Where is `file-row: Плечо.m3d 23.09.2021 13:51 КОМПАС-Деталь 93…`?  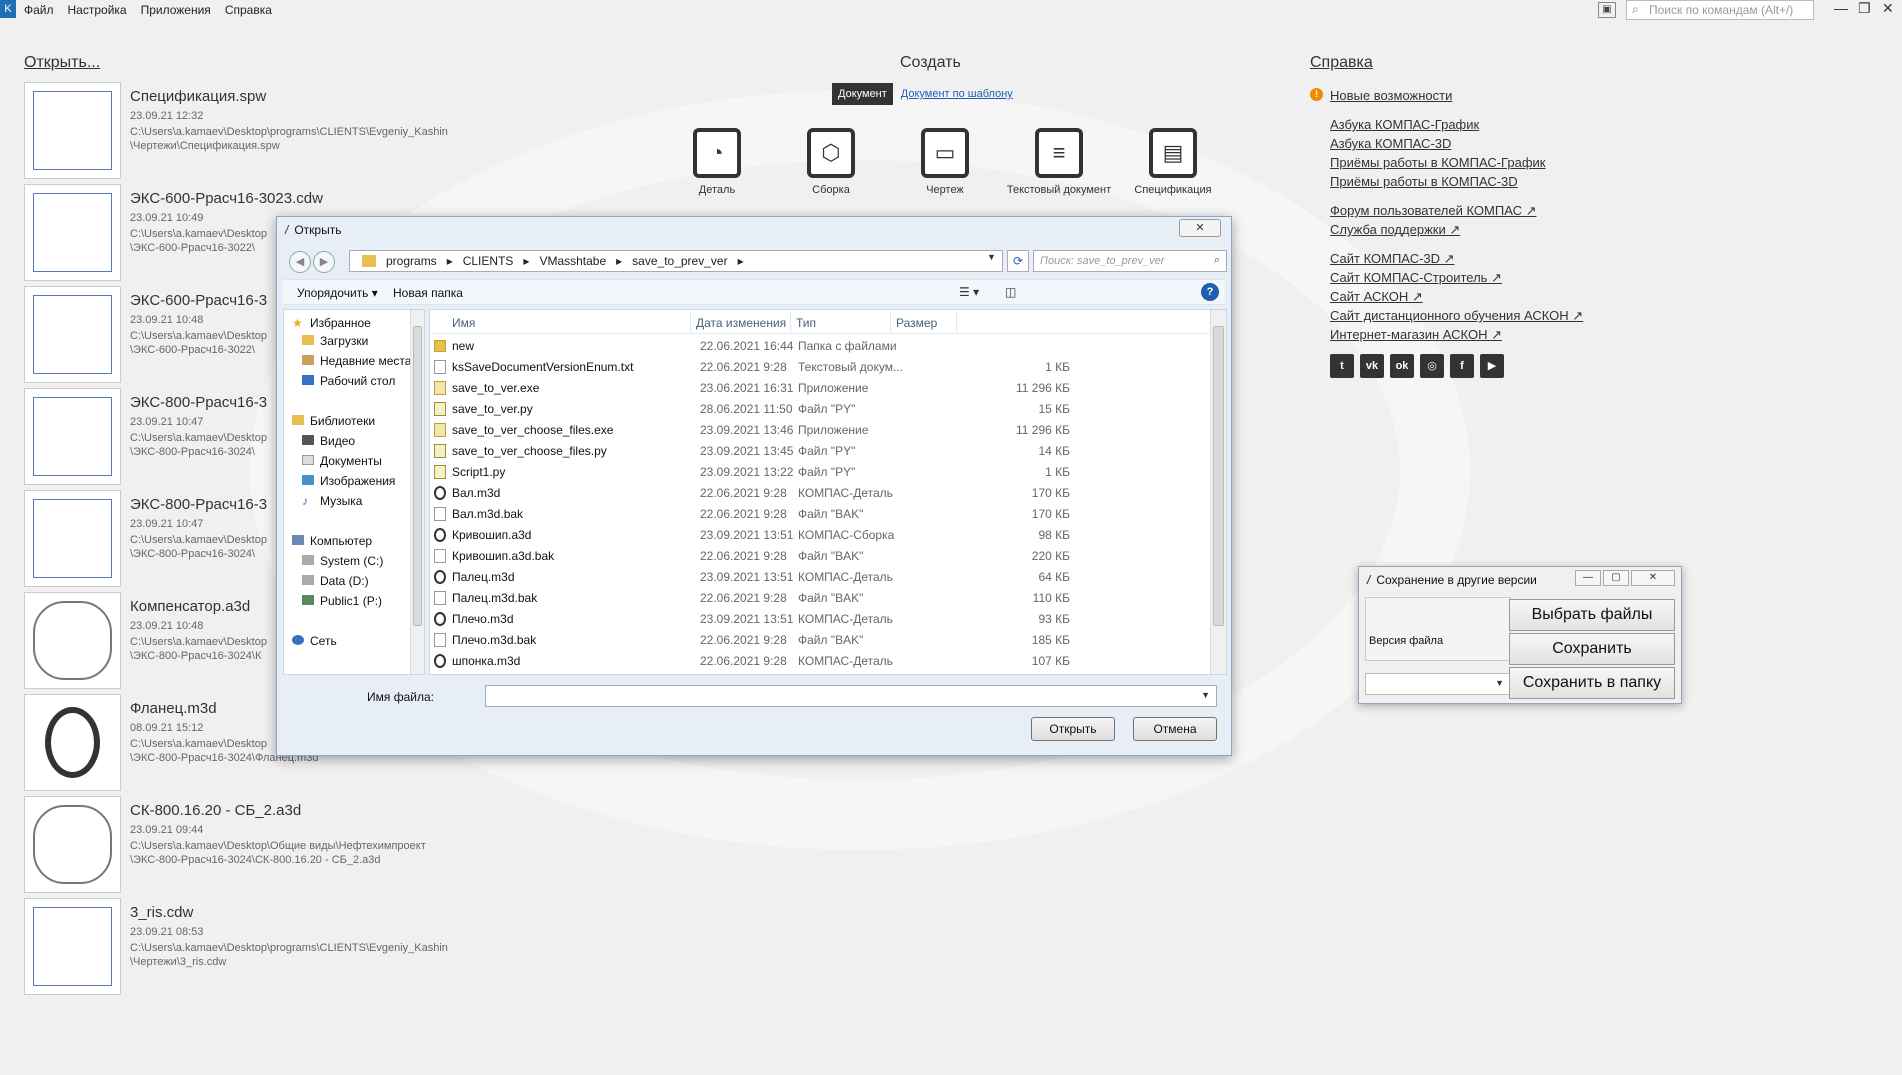 file-row: Плечо.m3d 23.09.2021 13:51 КОМПАС-Деталь 93… is located at coordinates (820, 619).